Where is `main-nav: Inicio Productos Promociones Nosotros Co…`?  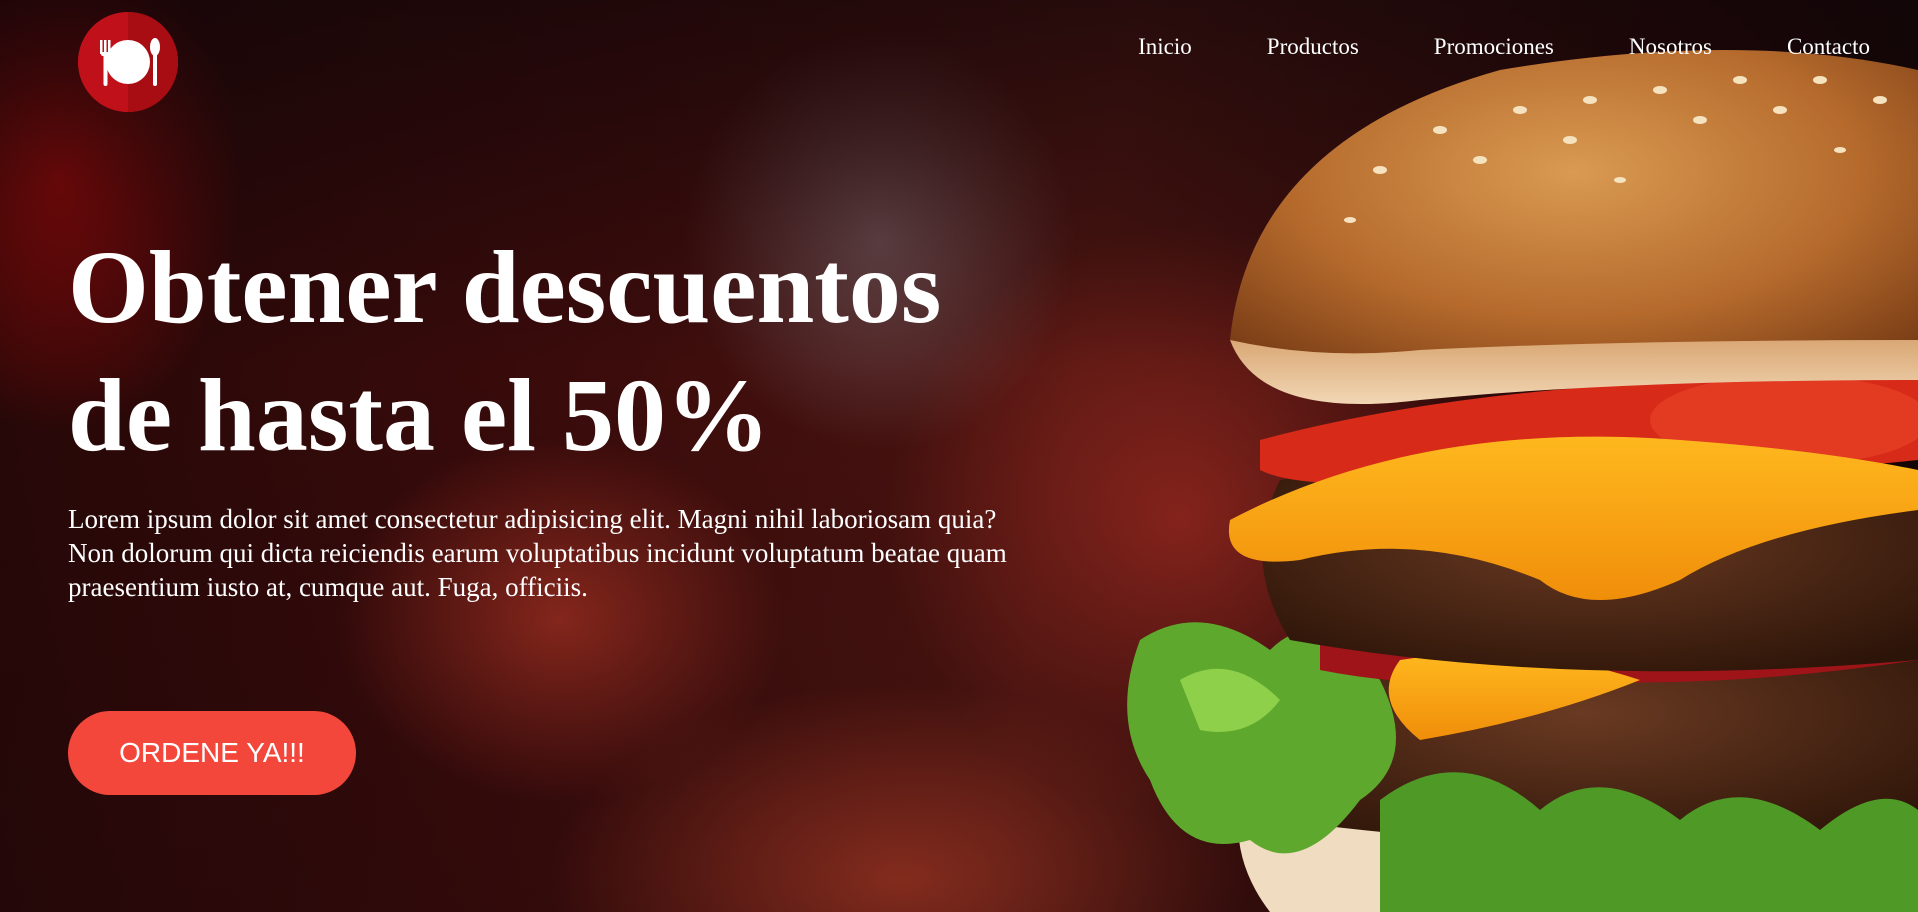
main-nav: Inicio Productos Promociones Nosotros Co… is located at coordinates (1504, 47).